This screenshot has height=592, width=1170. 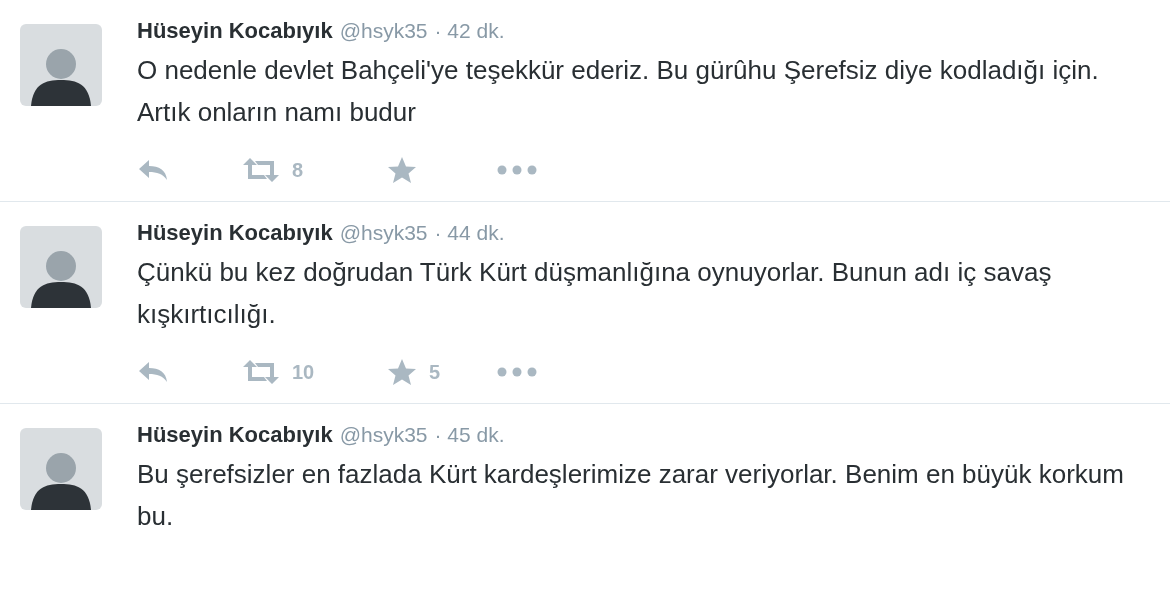 What do you see at coordinates (469, 31) in the screenshot?
I see `tweet-time: · 42 dk.` at bounding box center [469, 31].